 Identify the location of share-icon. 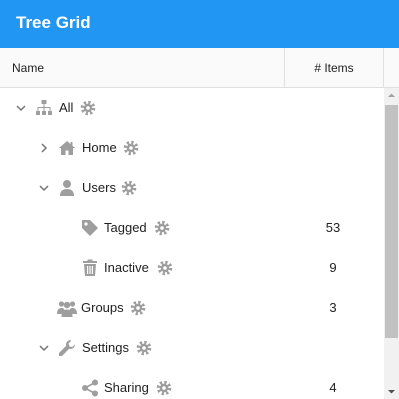
(90, 388).